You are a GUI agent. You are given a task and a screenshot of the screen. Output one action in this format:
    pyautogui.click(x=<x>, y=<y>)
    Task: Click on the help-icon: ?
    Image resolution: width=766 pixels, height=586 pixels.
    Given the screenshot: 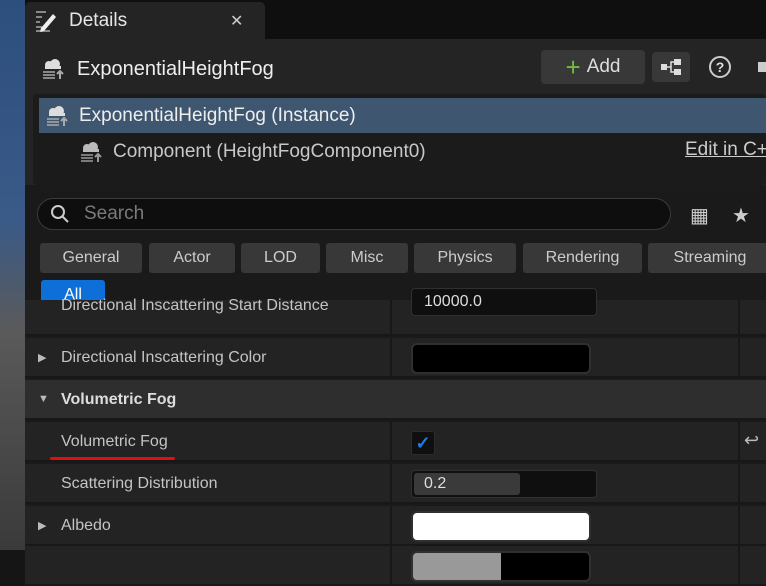 What is the action you would take?
    pyautogui.click(x=720, y=67)
    